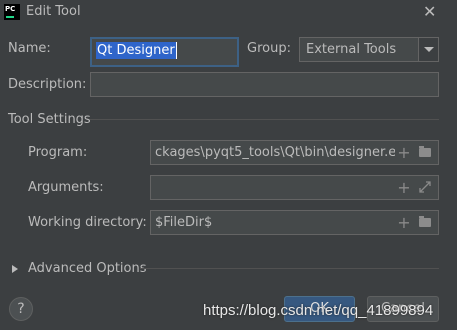 This screenshot has width=457, height=330. I want to click on arguments-input: +, so click(294, 187).